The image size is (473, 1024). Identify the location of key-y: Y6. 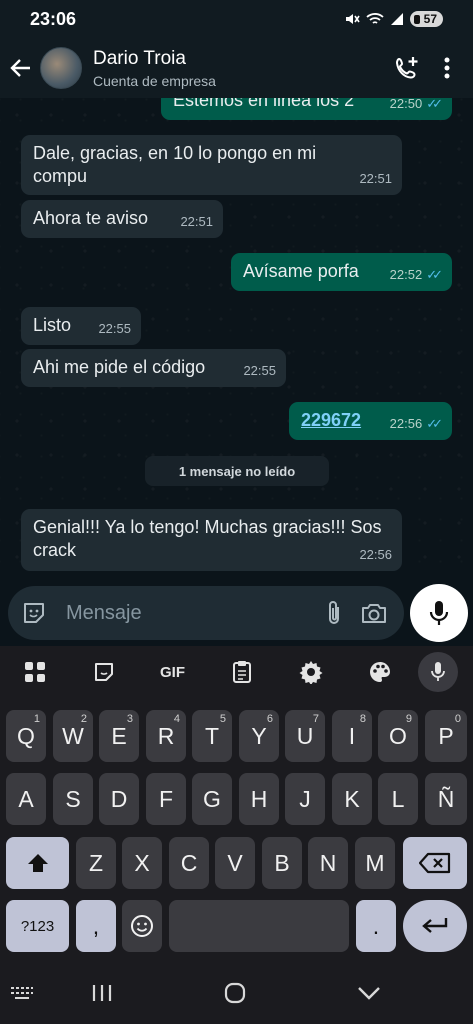
(259, 736).